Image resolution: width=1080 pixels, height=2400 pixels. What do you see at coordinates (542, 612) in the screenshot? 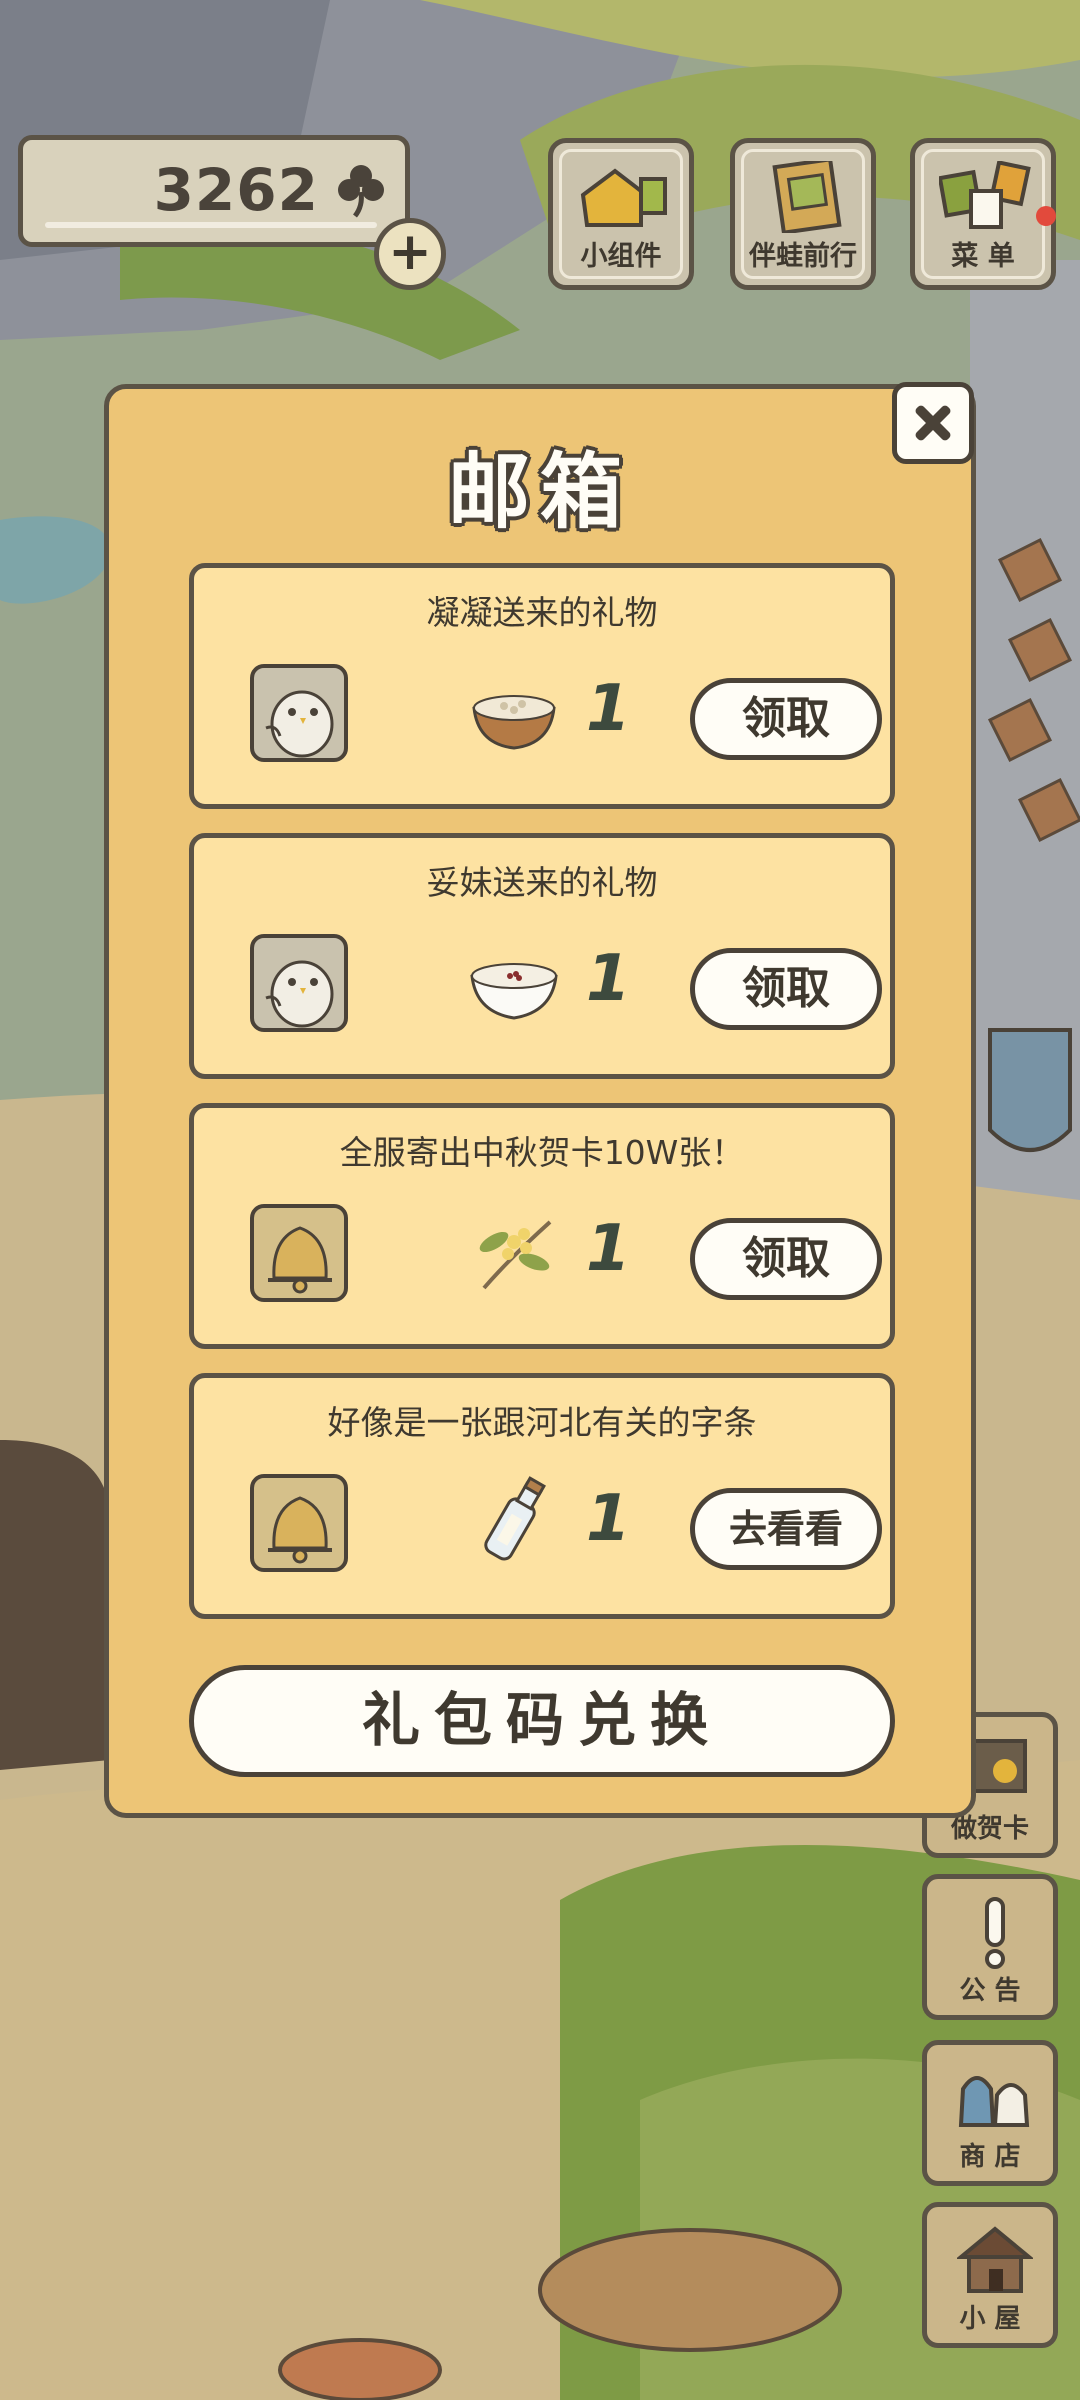
I see `mail-title: 凝凝送来的礼物` at bounding box center [542, 612].